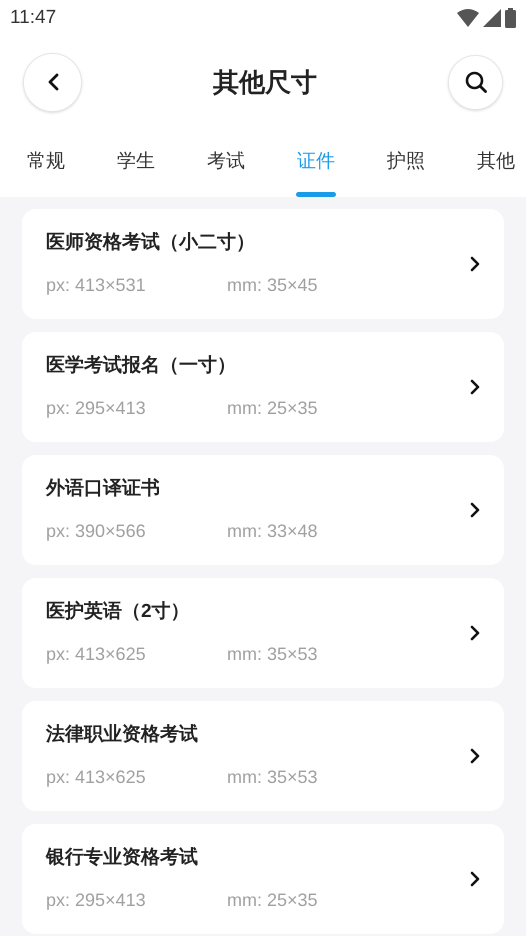 This screenshot has height=936, width=526. What do you see at coordinates (263, 387) in the screenshot?
I see `size-card: 医学考试报名（一寸） px: 295×413 mm: 25×35` at bounding box center [263, 387].